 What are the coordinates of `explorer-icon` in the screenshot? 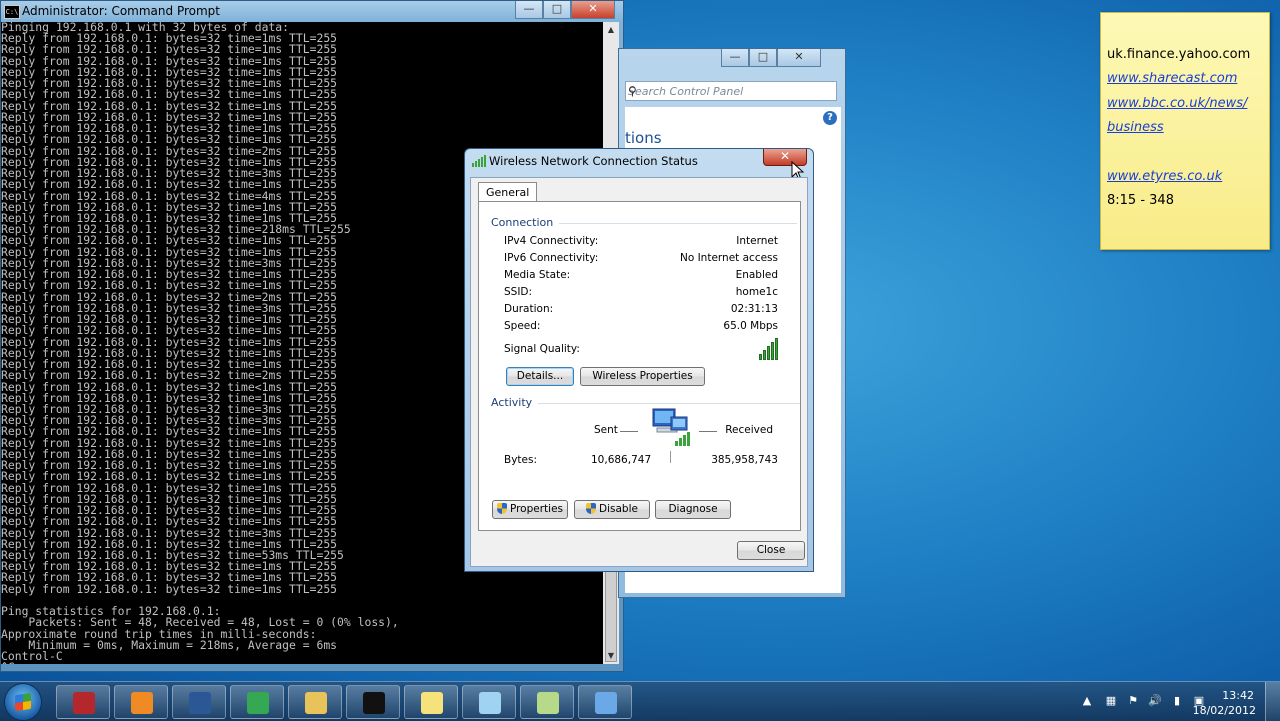 It's located at (316, 703).